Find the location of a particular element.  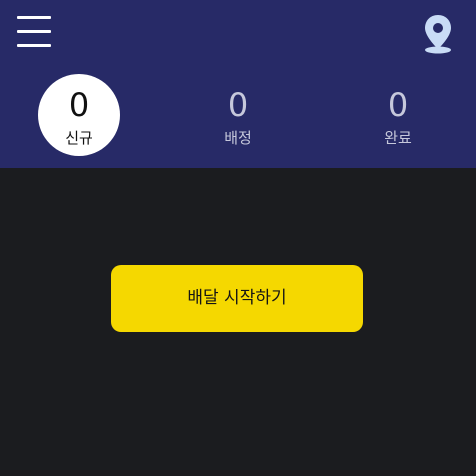

menu-bar-top is located at coordinates (34, 17).